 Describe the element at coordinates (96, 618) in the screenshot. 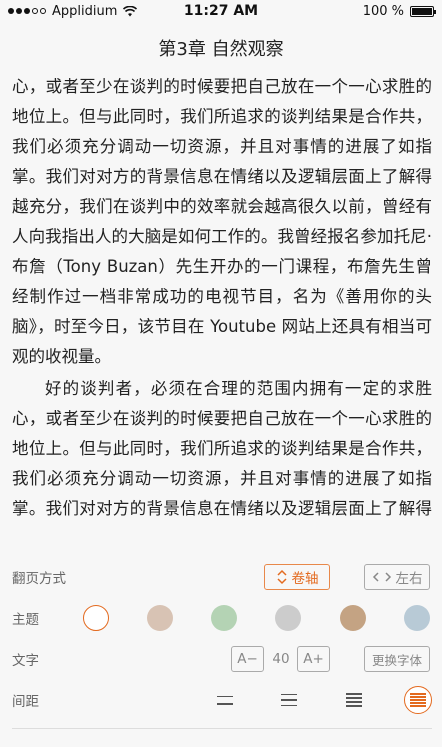

I see `theme-swatch-white` at that location.